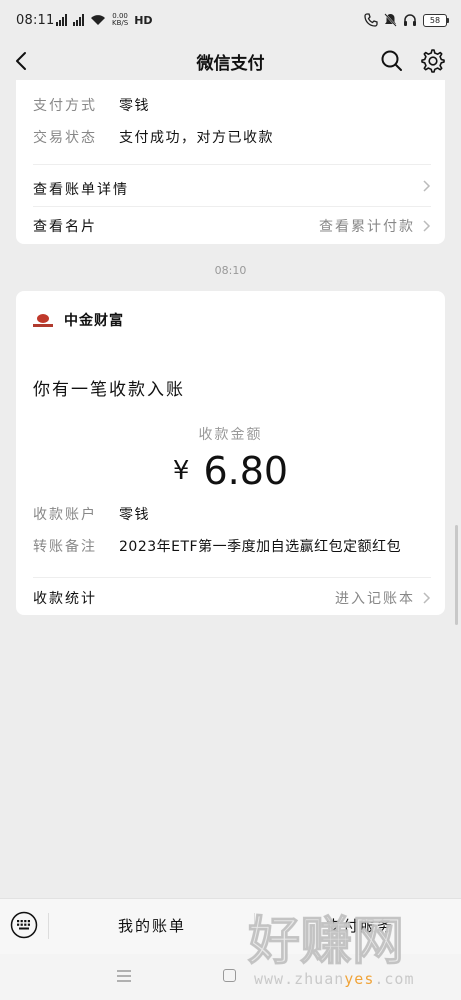  I want to click on merchant-name: 中金财富, so click(94, 321).